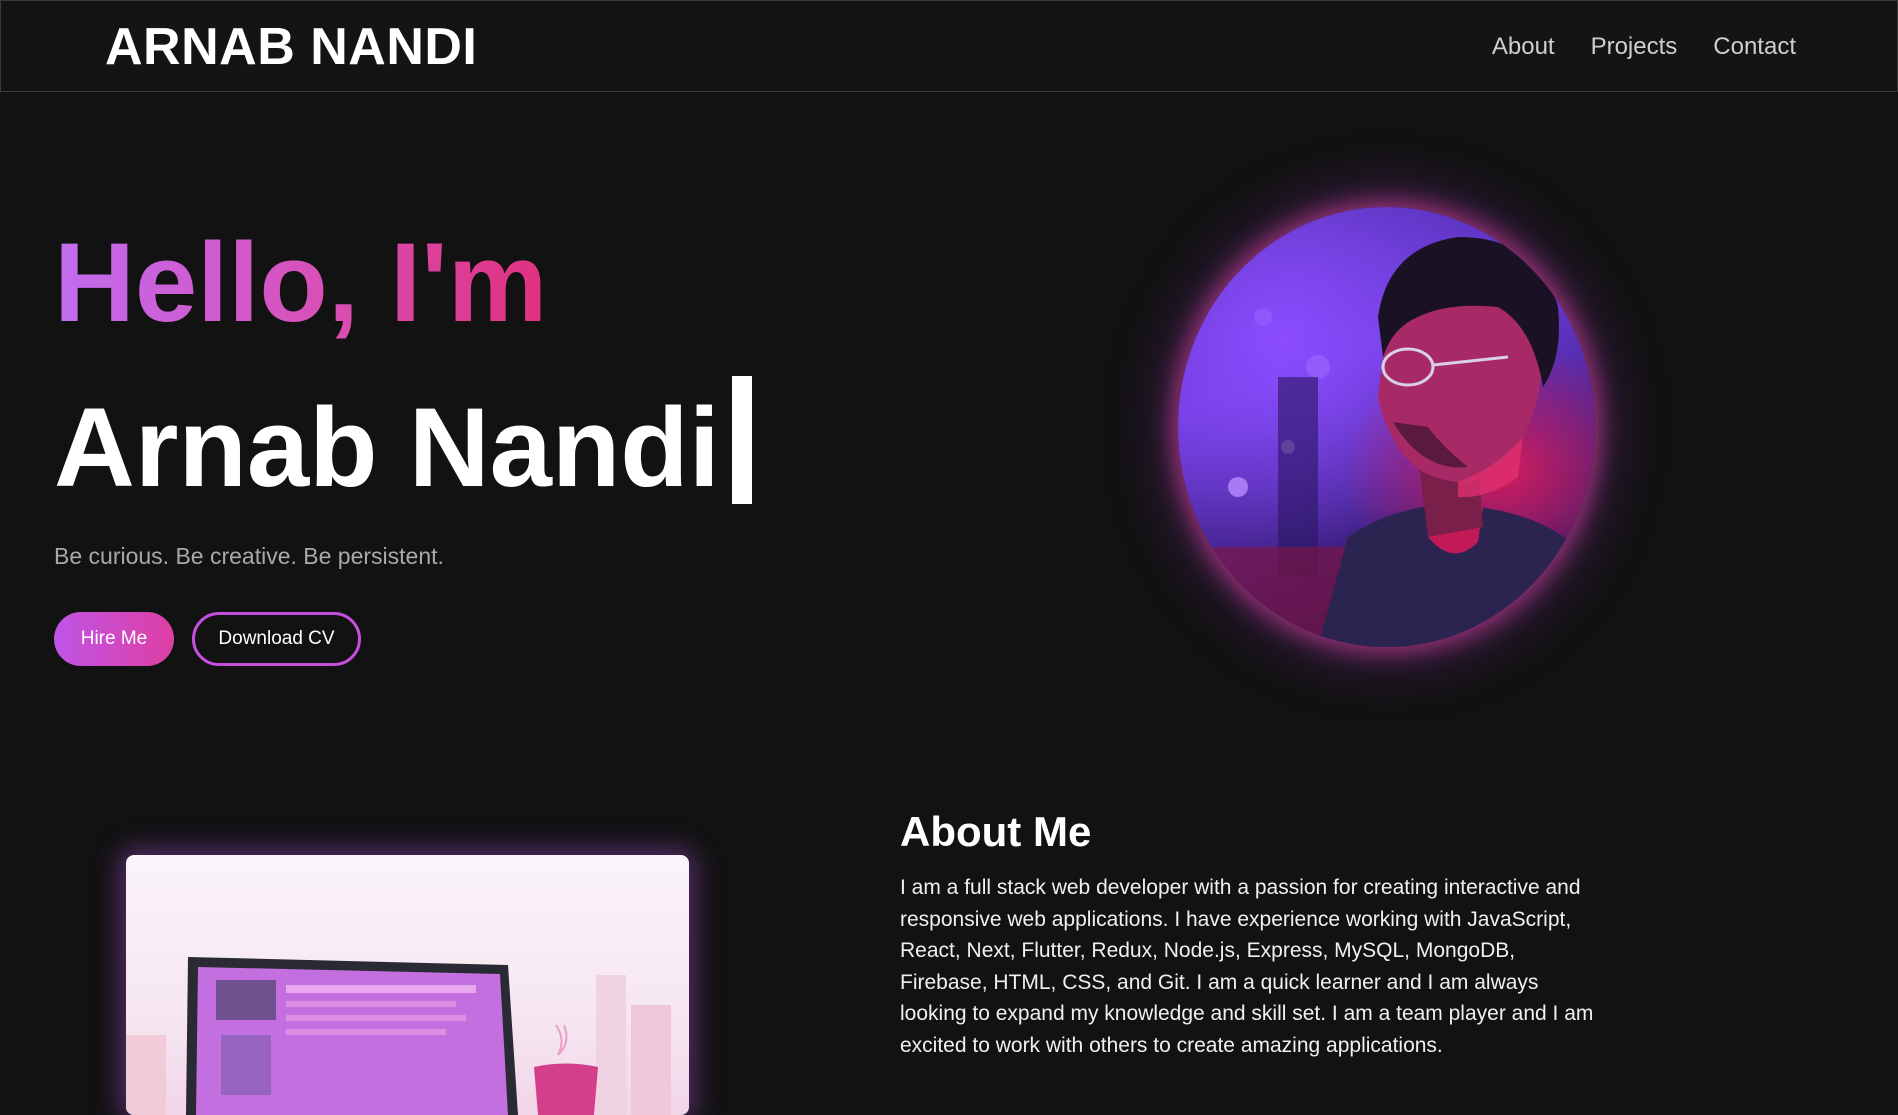 The image size is (1898, 1115). I want to click on nav-link-contact: Contact, so click(1754, 47).